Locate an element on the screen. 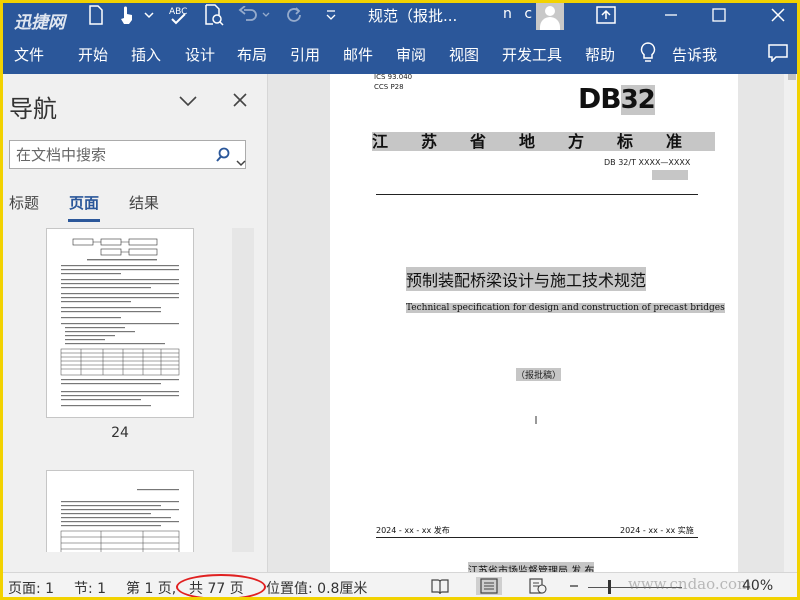  zoom-out-button is located at coordinates (574, 587).